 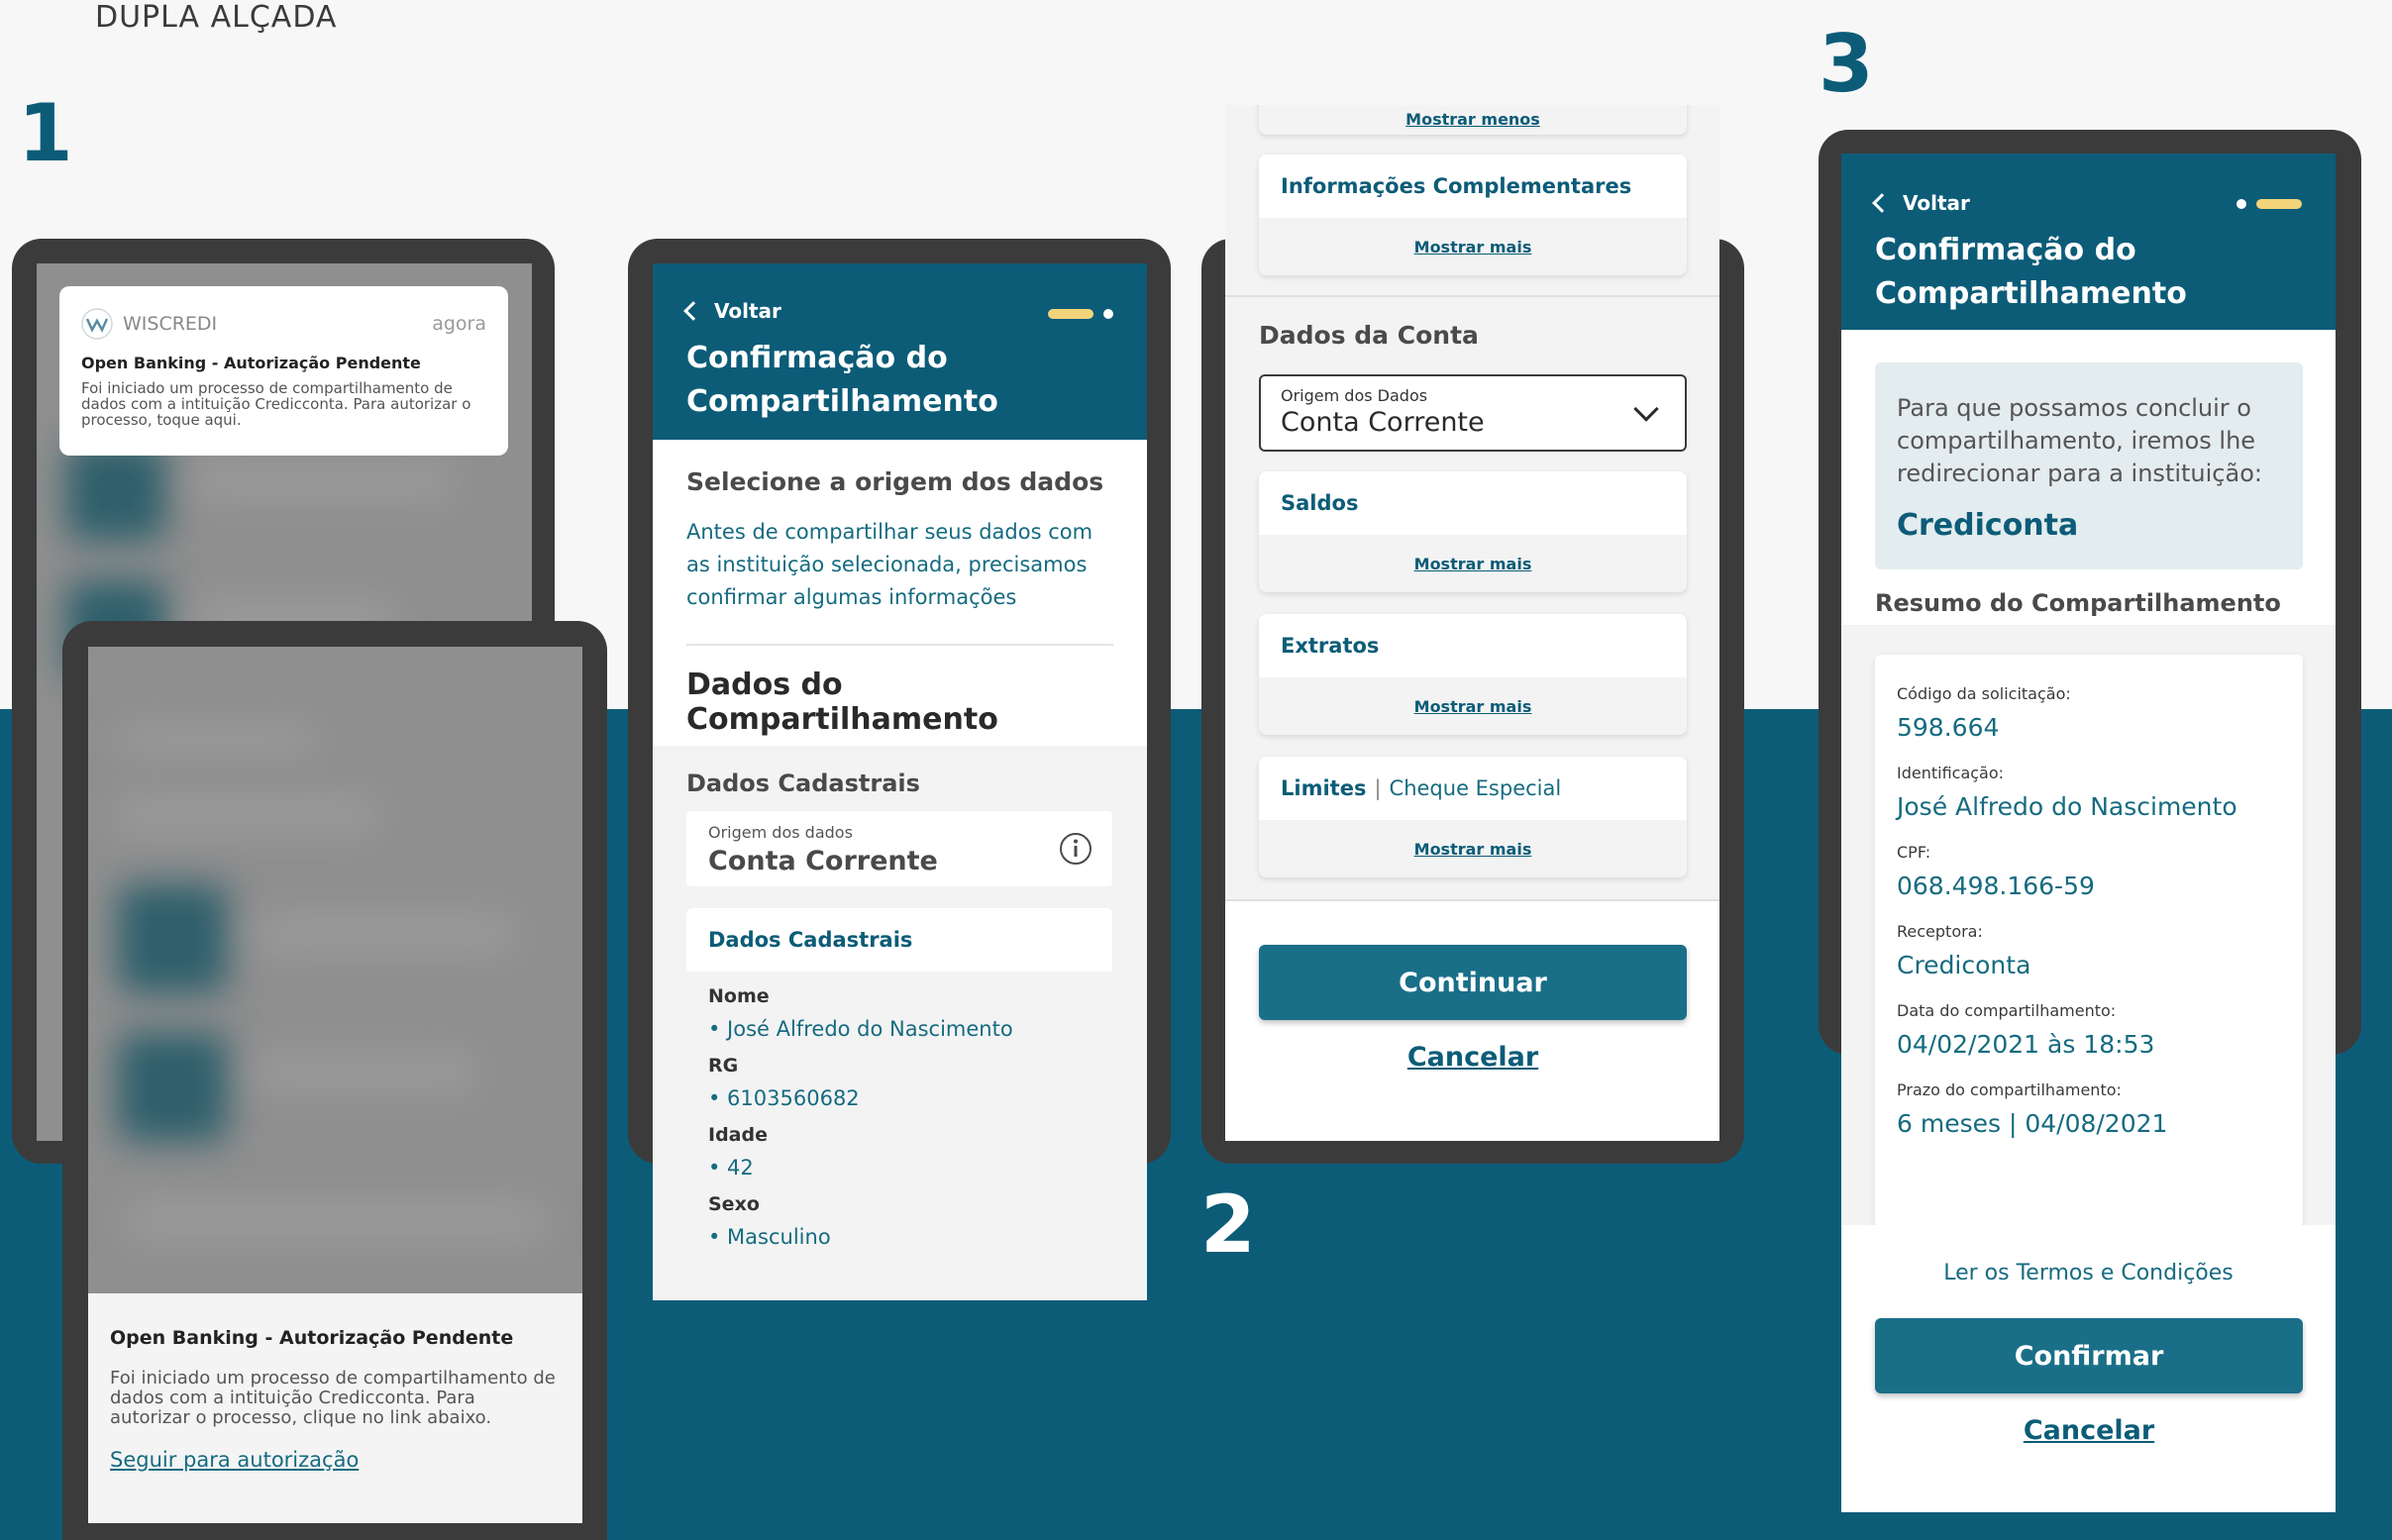 I want to click on card-informacoes: Informações Complementares Mostrar mais, so click(x=1473, y=214).